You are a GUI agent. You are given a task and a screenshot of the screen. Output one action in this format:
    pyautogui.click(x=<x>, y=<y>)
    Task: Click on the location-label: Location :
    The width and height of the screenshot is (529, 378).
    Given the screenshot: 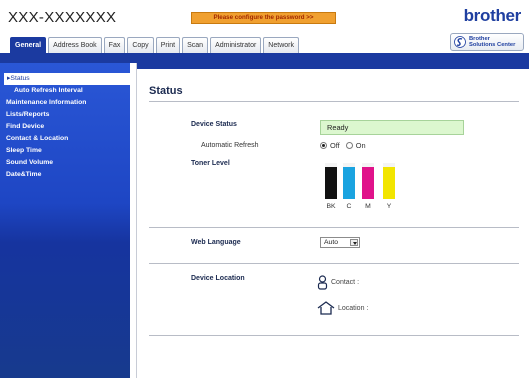 What is the action you would take?
    pyautogui.click(x=353, y=308)
    